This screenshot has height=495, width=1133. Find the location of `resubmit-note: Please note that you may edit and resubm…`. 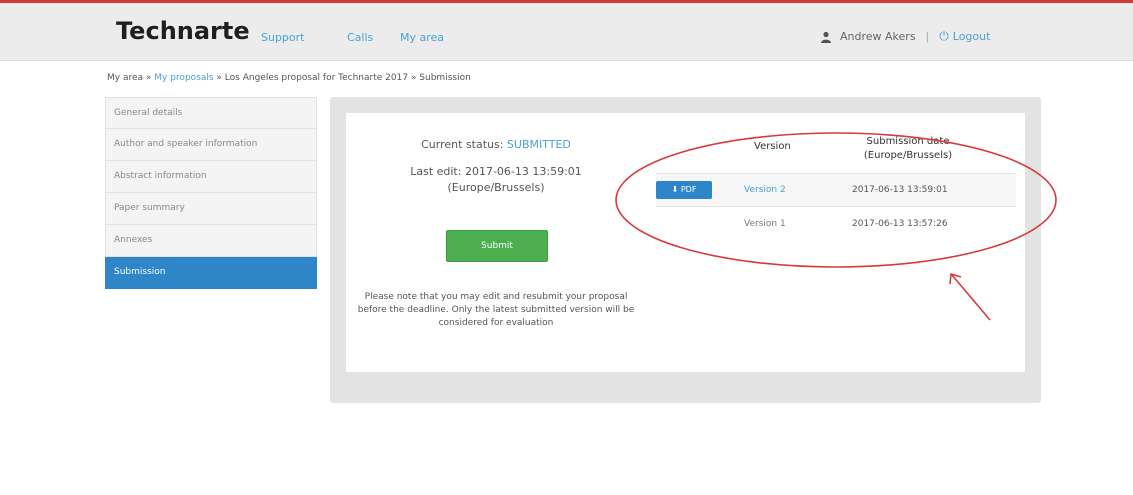

resubmit-note: Please note that you may edit and resubm… is located at coordinates (496, 310).